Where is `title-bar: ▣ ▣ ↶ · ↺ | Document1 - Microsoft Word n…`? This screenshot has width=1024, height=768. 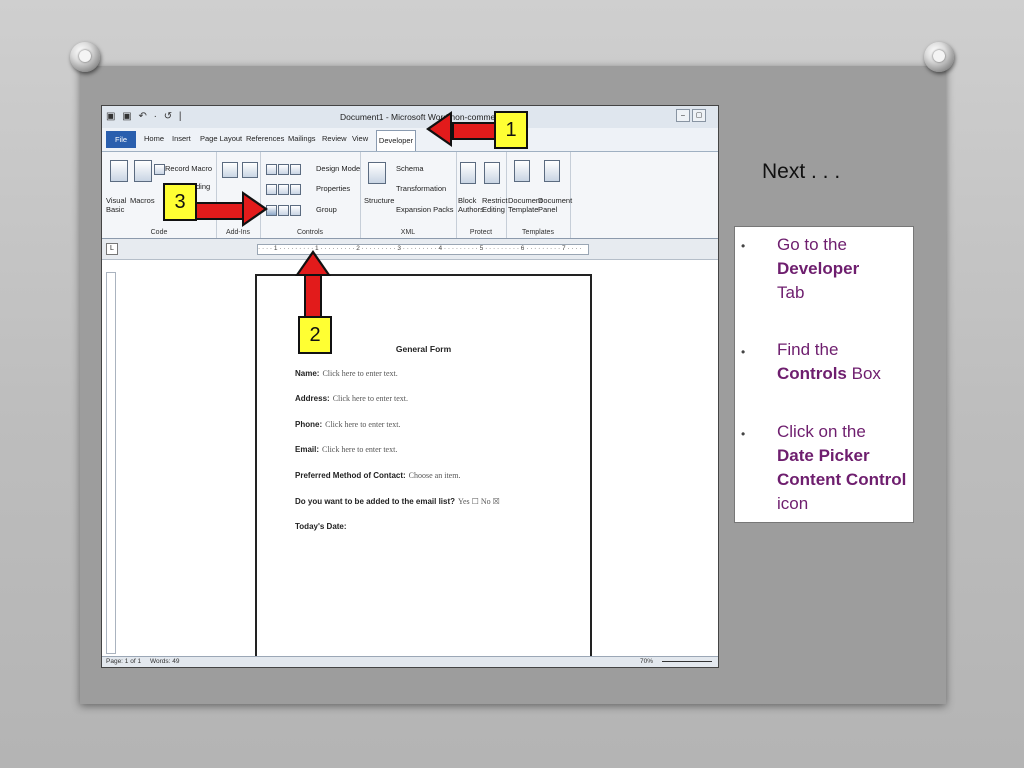 title-bar: ▣ ▣ ↶ · ↺ | Document1 - Microsoft Word n… is located at coordinates (410, 117).